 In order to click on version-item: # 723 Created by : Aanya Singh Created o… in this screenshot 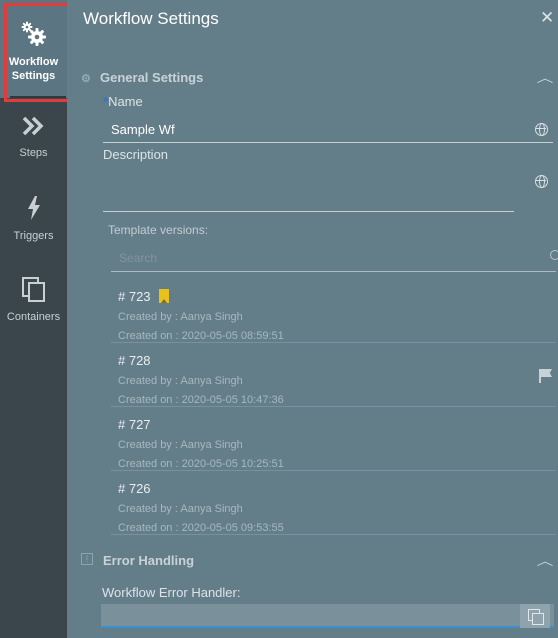, I will do `click(333, 312)`.